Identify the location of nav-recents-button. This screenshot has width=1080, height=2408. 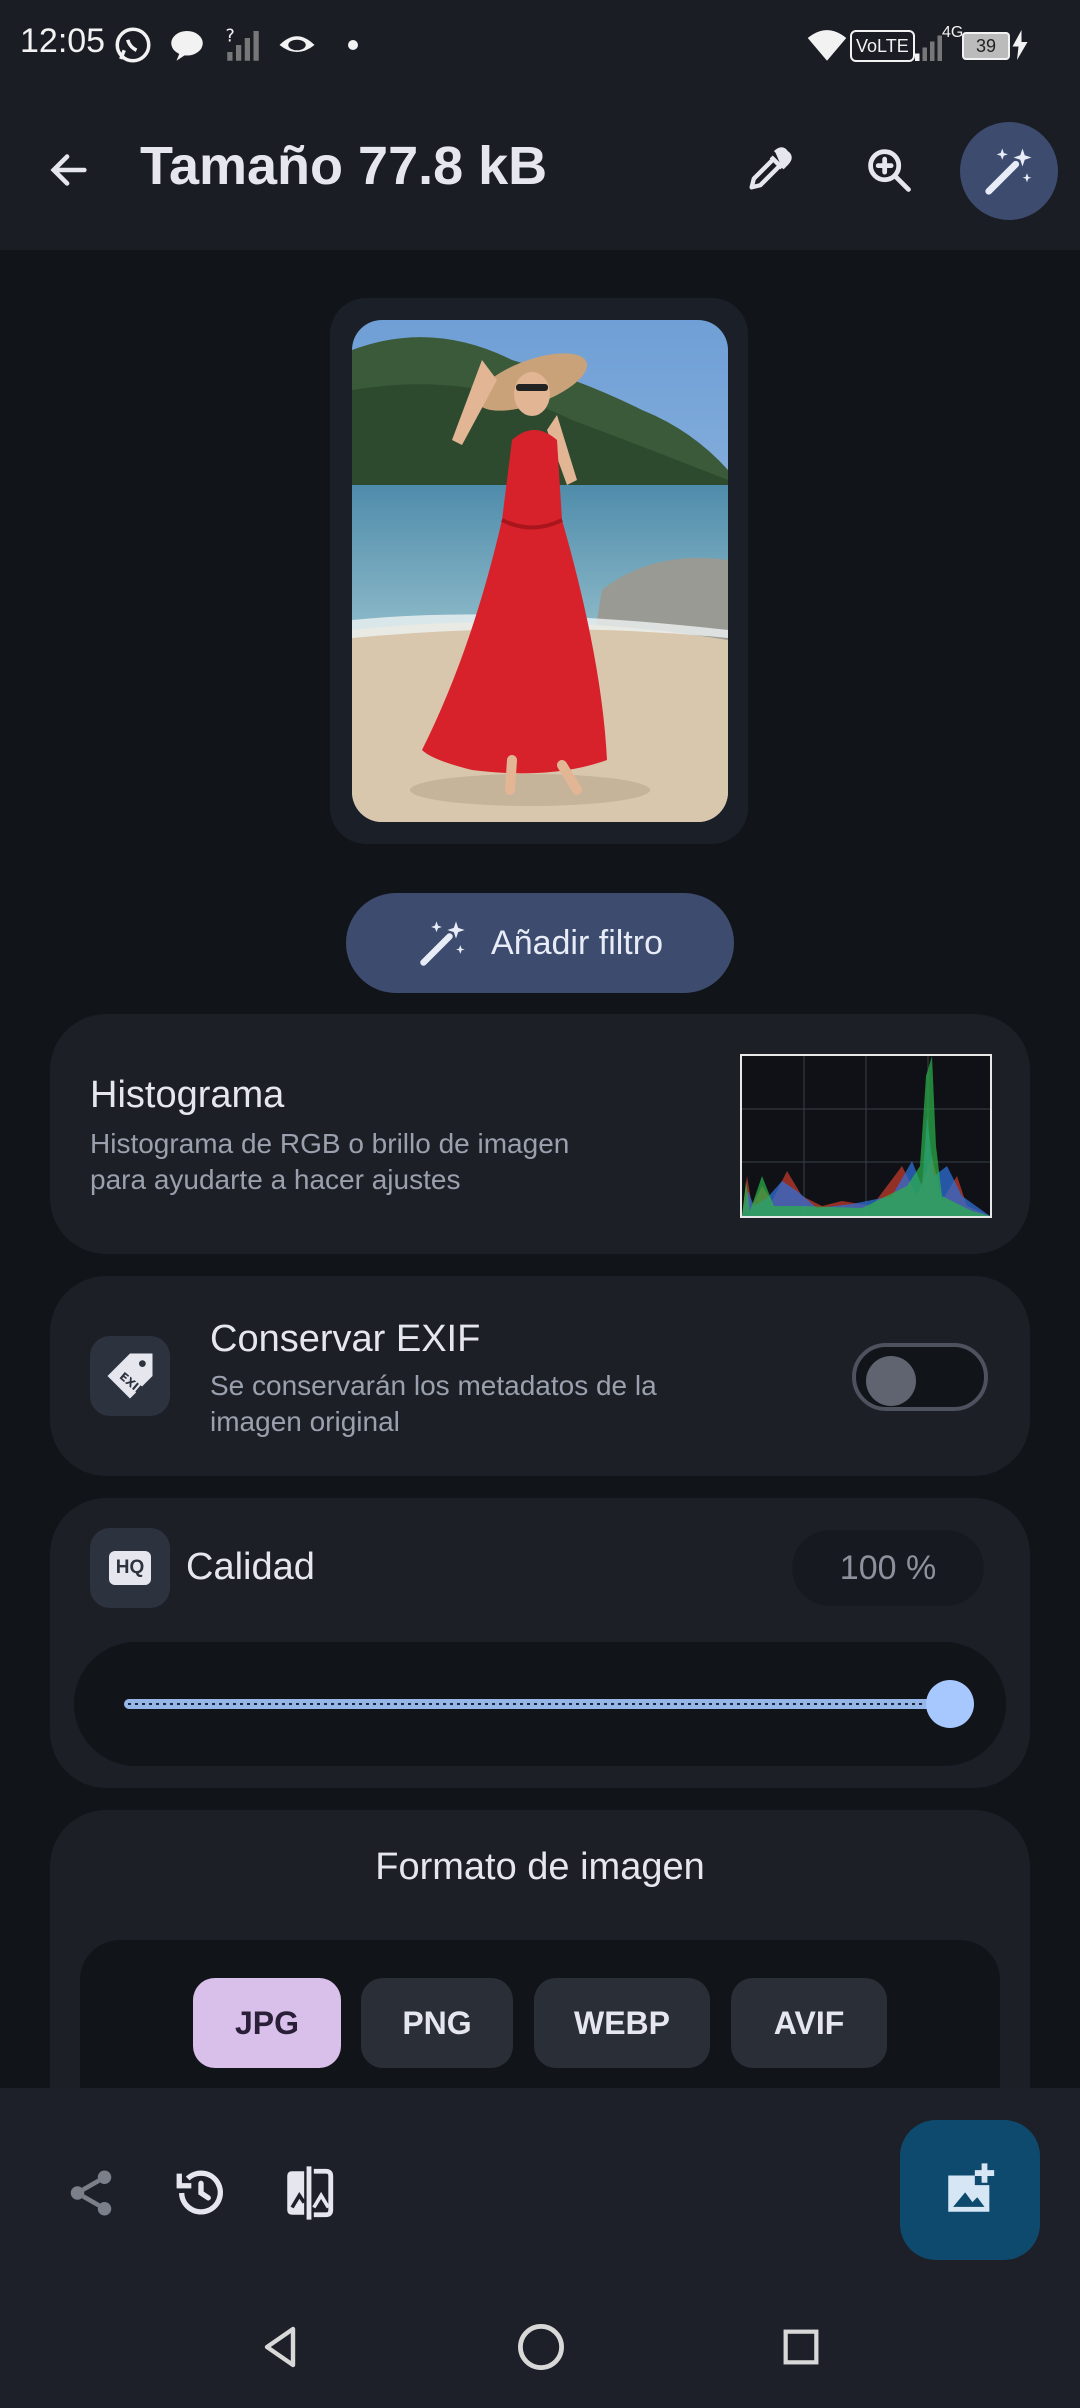
(801, 2347).